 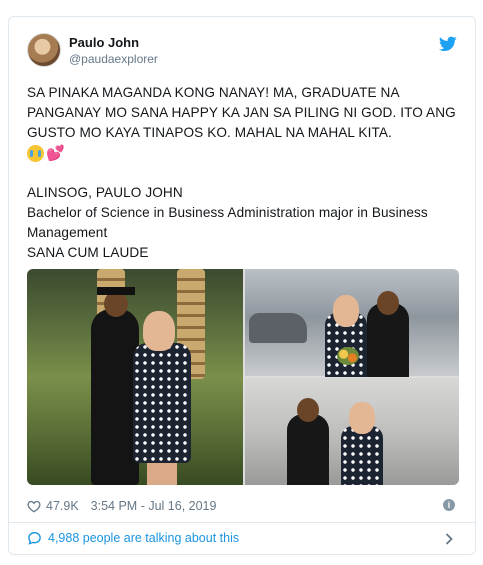 What do you see at coordinates (243, 153) in the screenshot?
I see `emoji-row: 💕` at bounding box center [243, 153].